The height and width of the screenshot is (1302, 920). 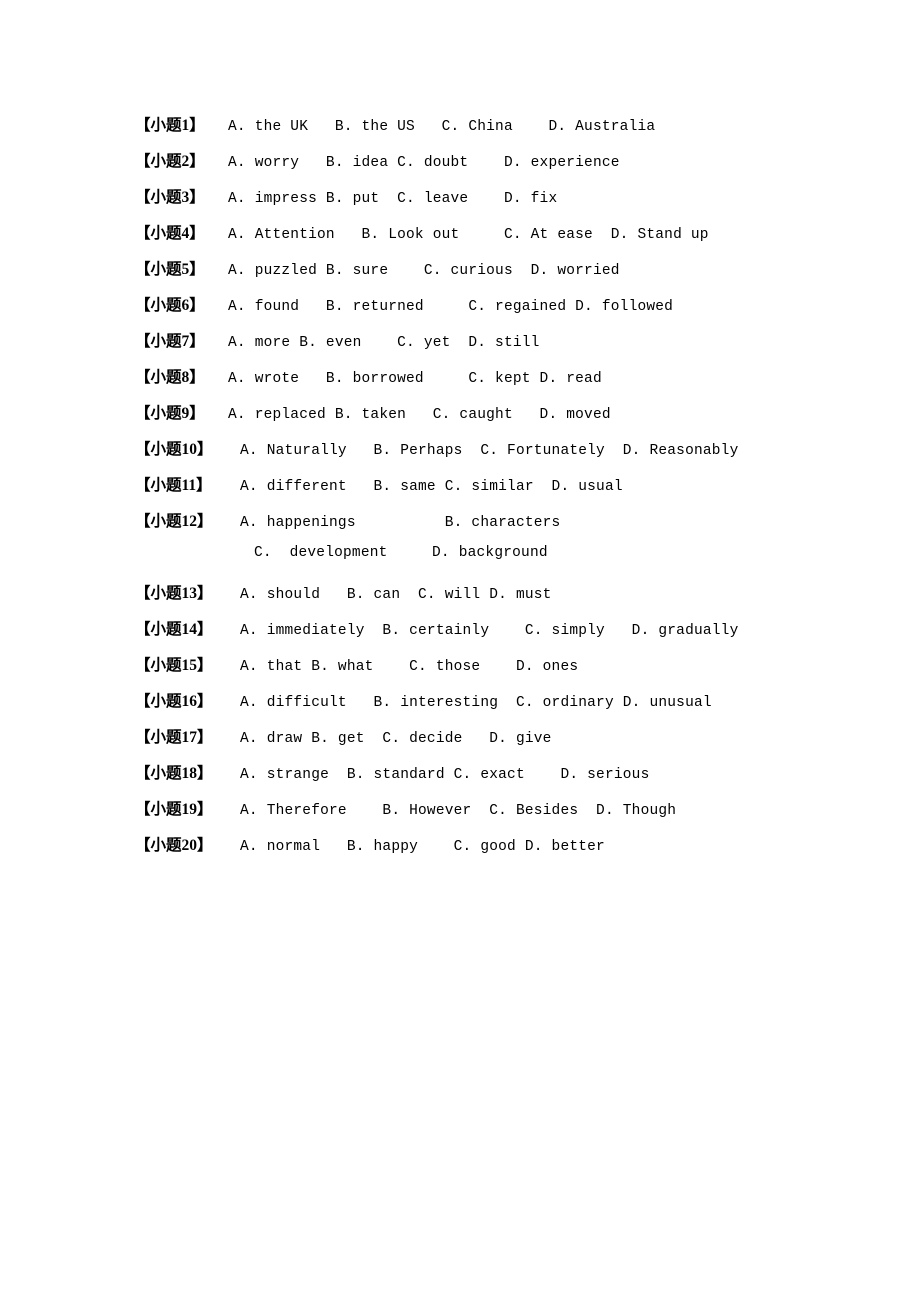 What do you see at coordinates (419, 415) in the screenshot?
I see `question-options: A. replaced B. taken C. caught D. moved` at bounding box center [419, 415].